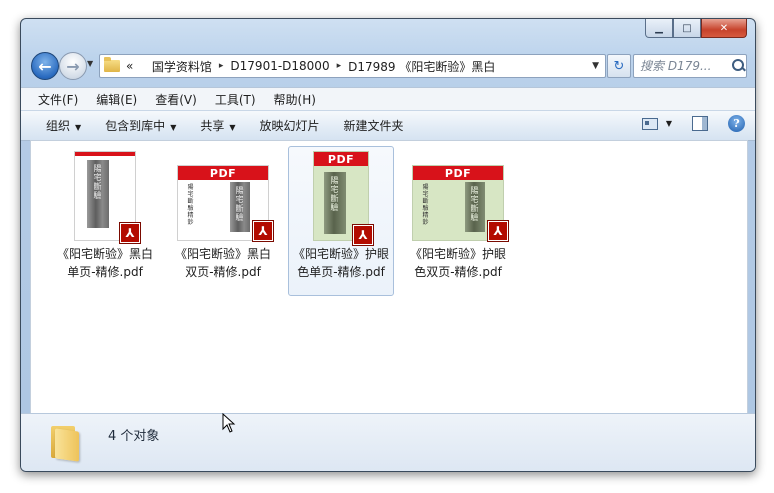  I want to click on organize-button: 组织 ▼, so click(57, 125).